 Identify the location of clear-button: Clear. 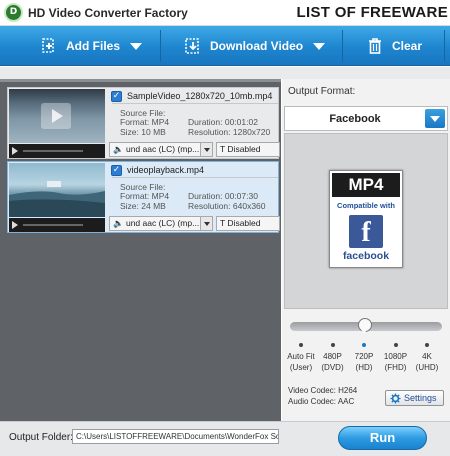
(394, 46).